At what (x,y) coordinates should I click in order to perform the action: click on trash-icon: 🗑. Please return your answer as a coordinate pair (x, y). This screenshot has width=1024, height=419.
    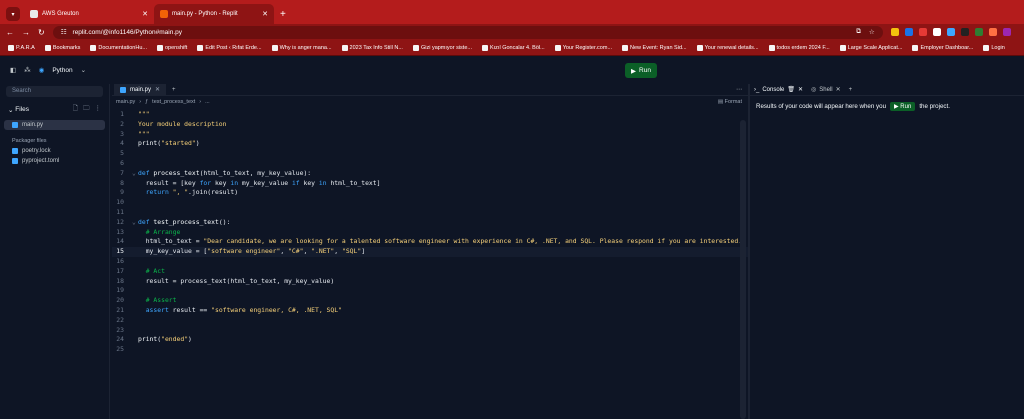
    Looking at the image, I should click on (791, 89).